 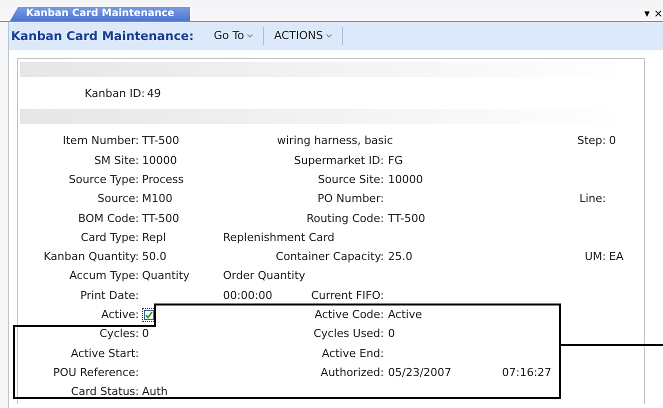 What do you see at coordinates (102, 36) in the screenshot?
I see `toolbar-title: Kanban Card Maintenance:` at bounding box center [102, 36].